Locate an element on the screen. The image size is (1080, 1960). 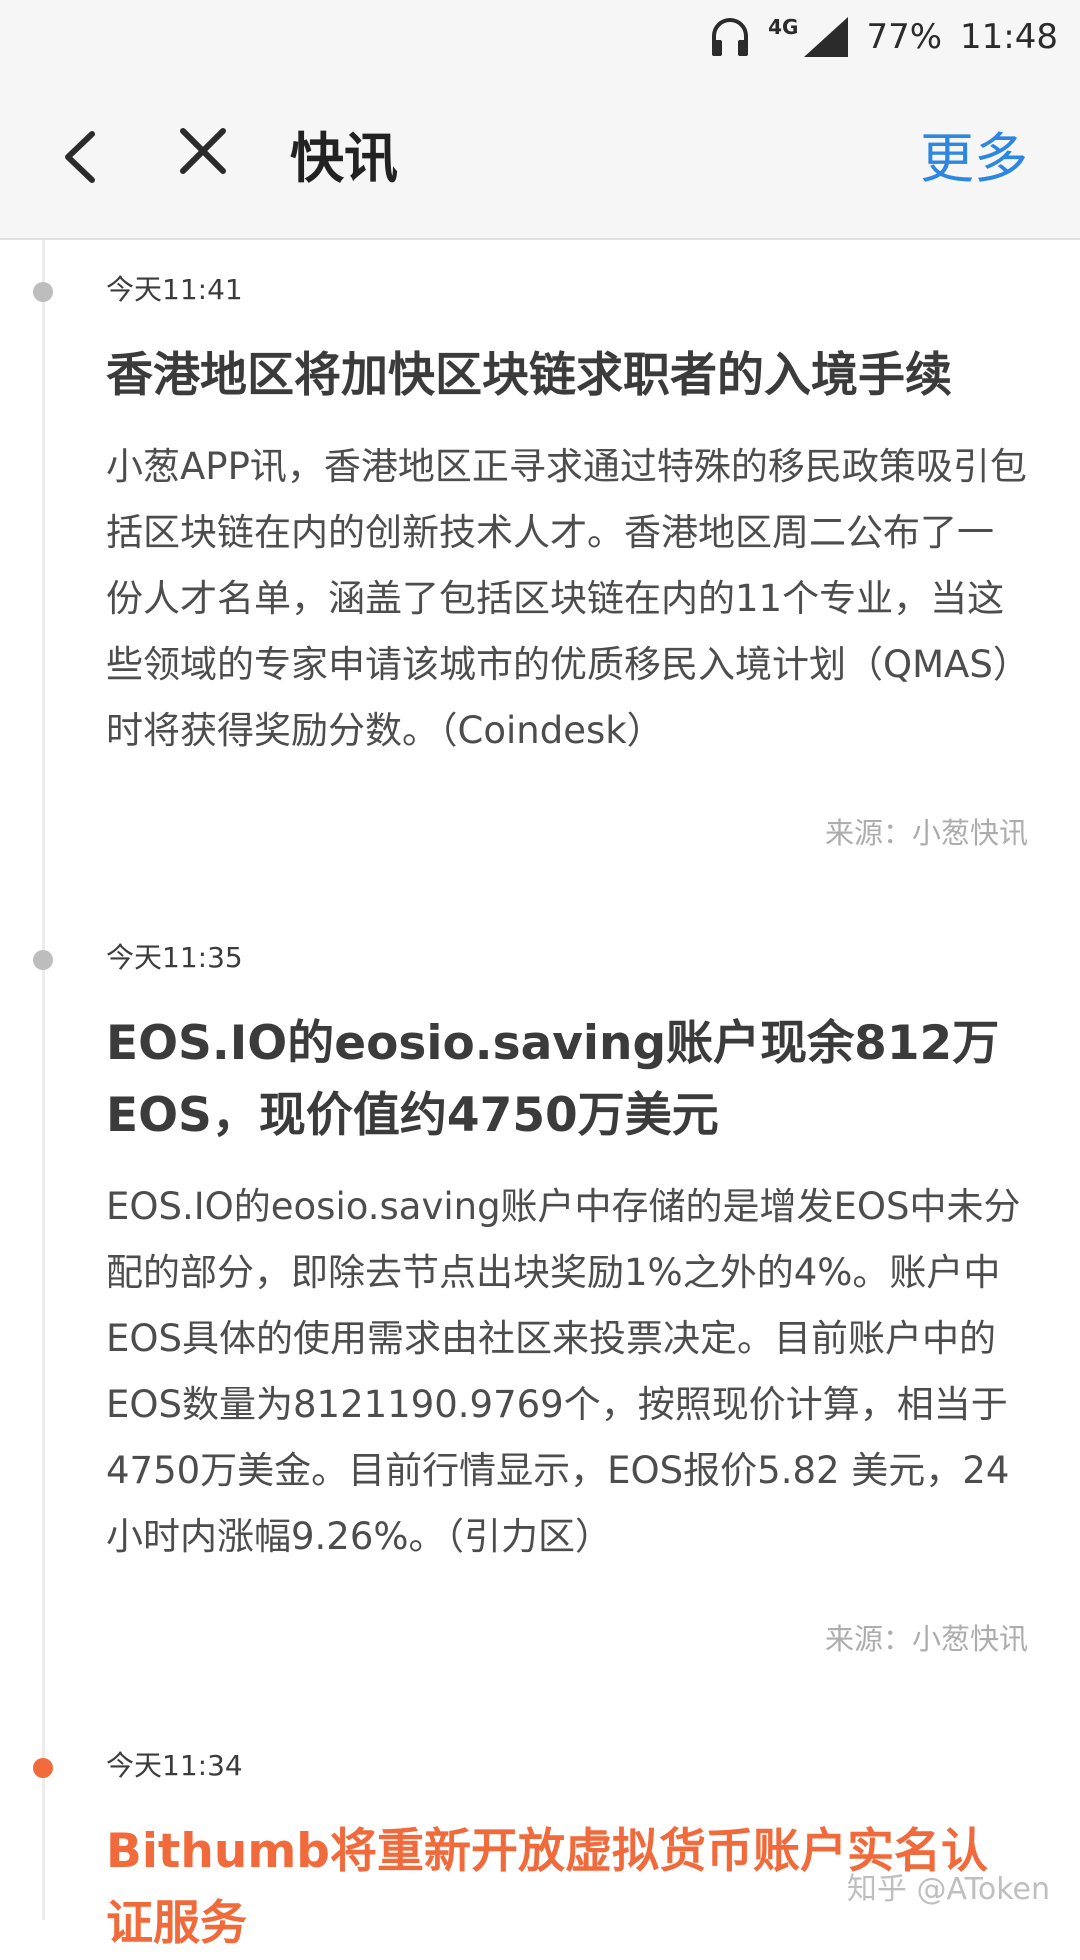
chevron-left-icon is located at coordinates (82, 157).